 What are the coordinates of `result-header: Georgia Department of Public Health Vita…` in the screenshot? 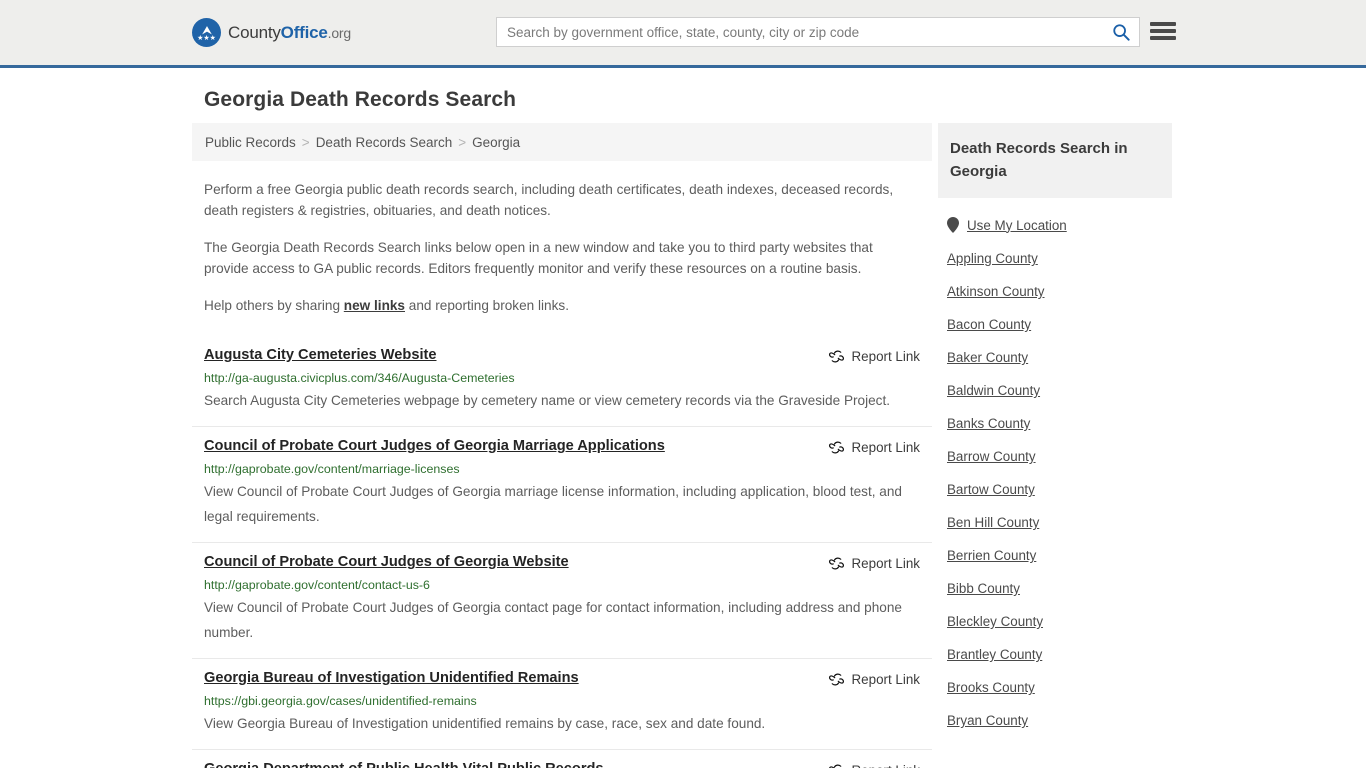 It's located at (562, 764).